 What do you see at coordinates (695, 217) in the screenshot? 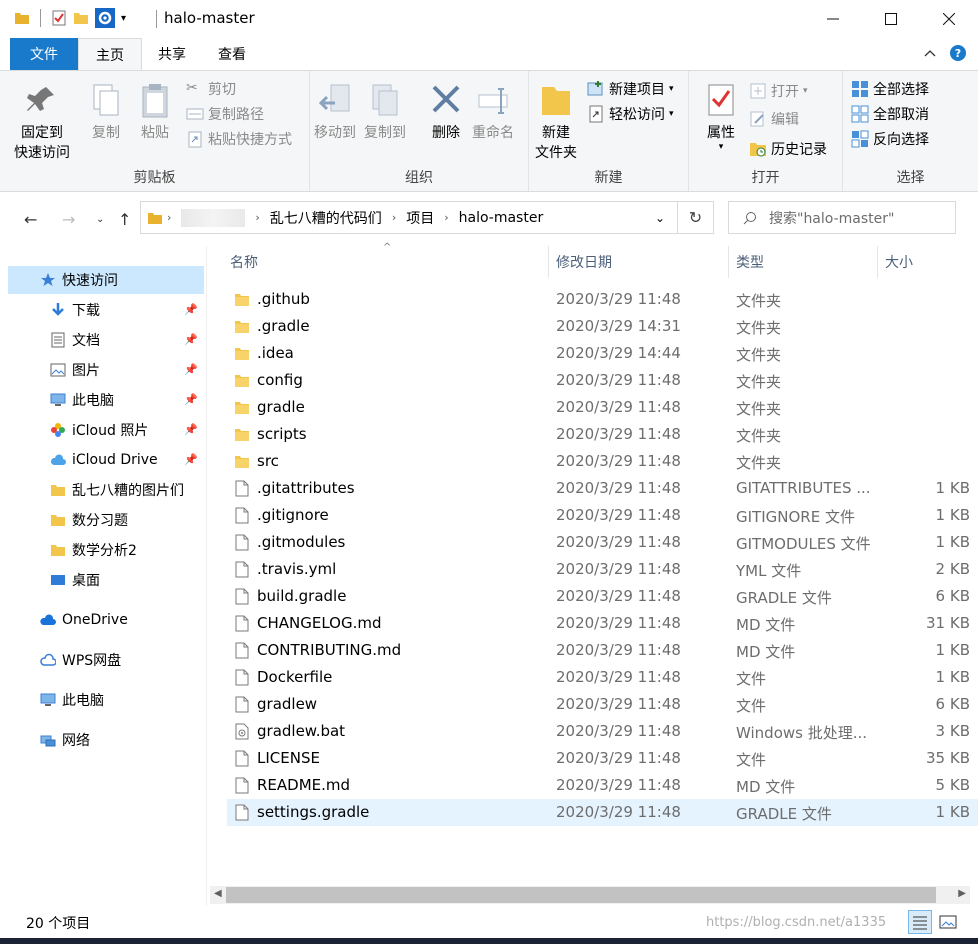
I see `refresh-button: ↻` at bounding box center [695, 217].